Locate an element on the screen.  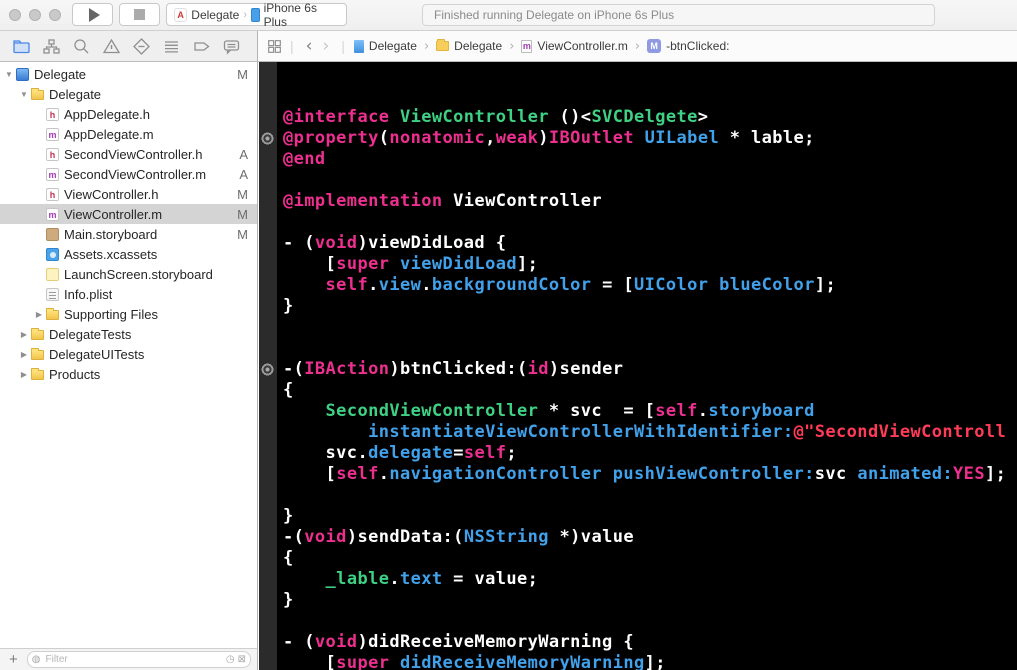
run-button is located at coordinates (92, 14).